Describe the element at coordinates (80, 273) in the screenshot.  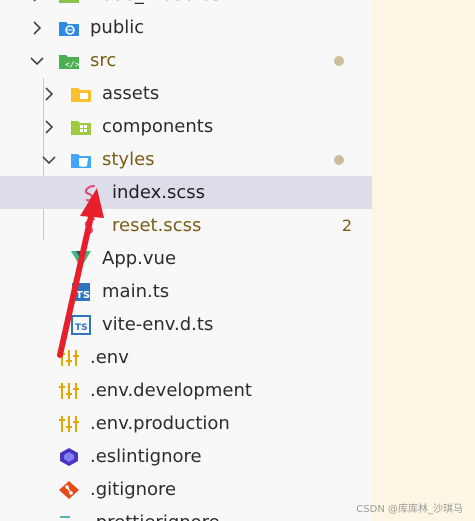
I see `annotation-arrow` at that location.